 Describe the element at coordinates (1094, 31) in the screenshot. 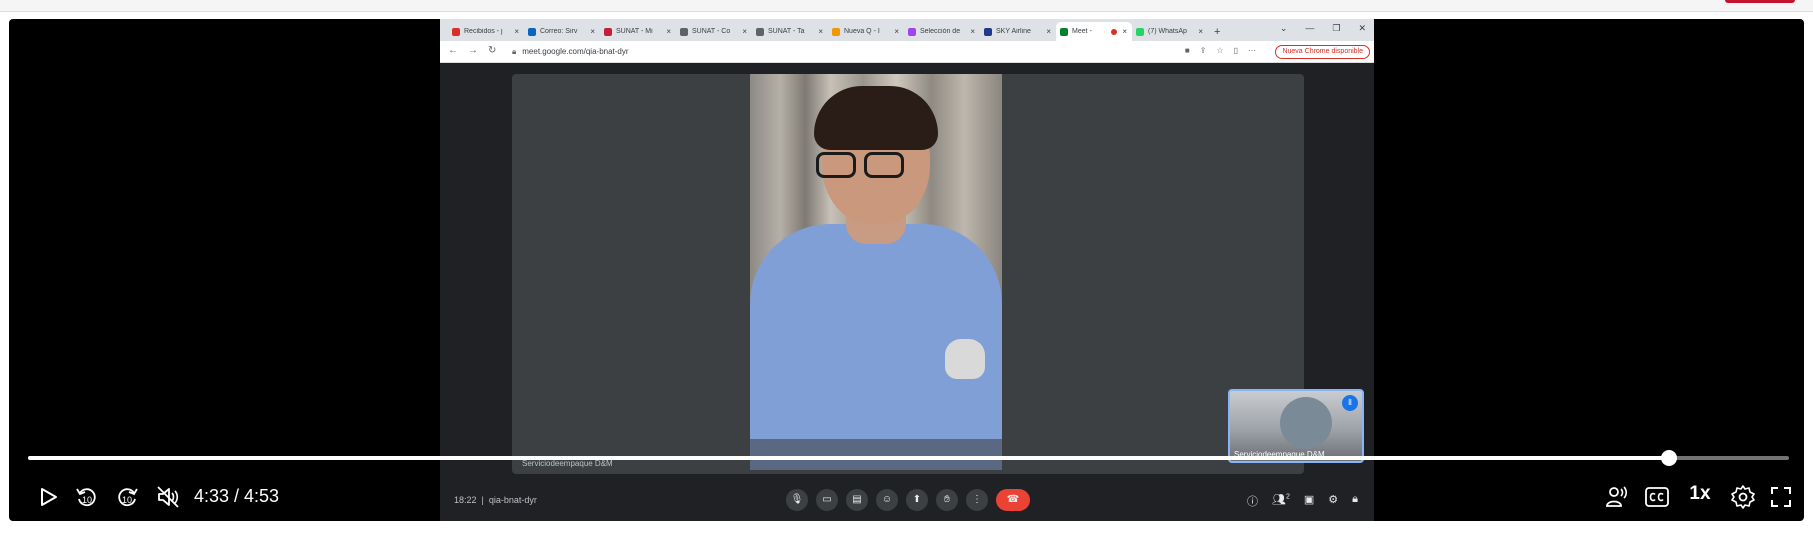

I see `recorded-tab: Meet - ×` at that location.